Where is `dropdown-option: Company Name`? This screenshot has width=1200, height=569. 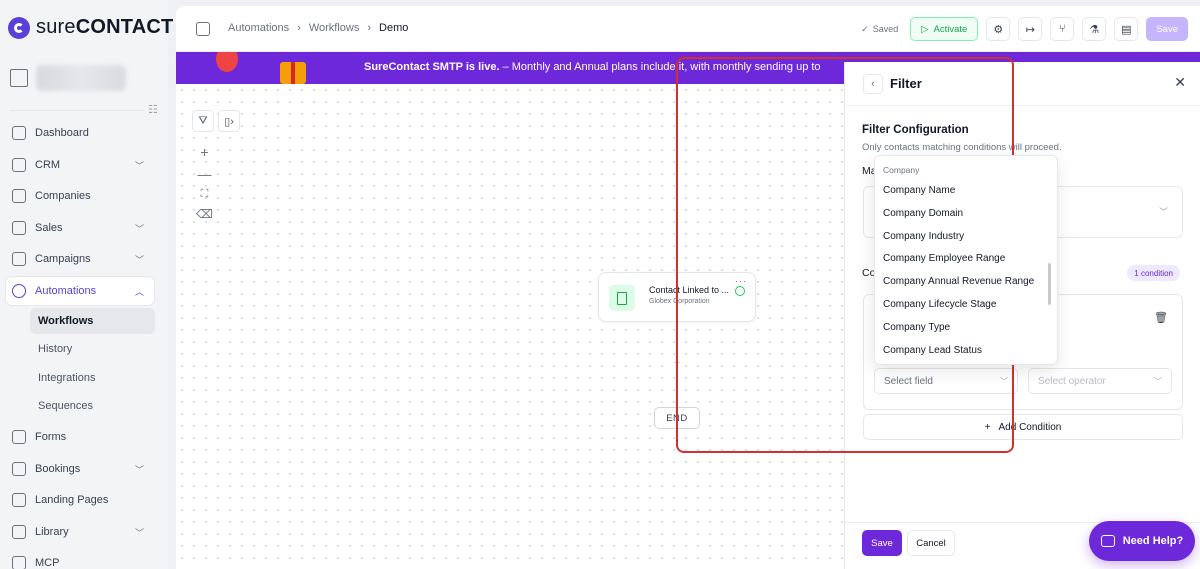
dropdown-option: Company Name is located at coordinates (919, 190).